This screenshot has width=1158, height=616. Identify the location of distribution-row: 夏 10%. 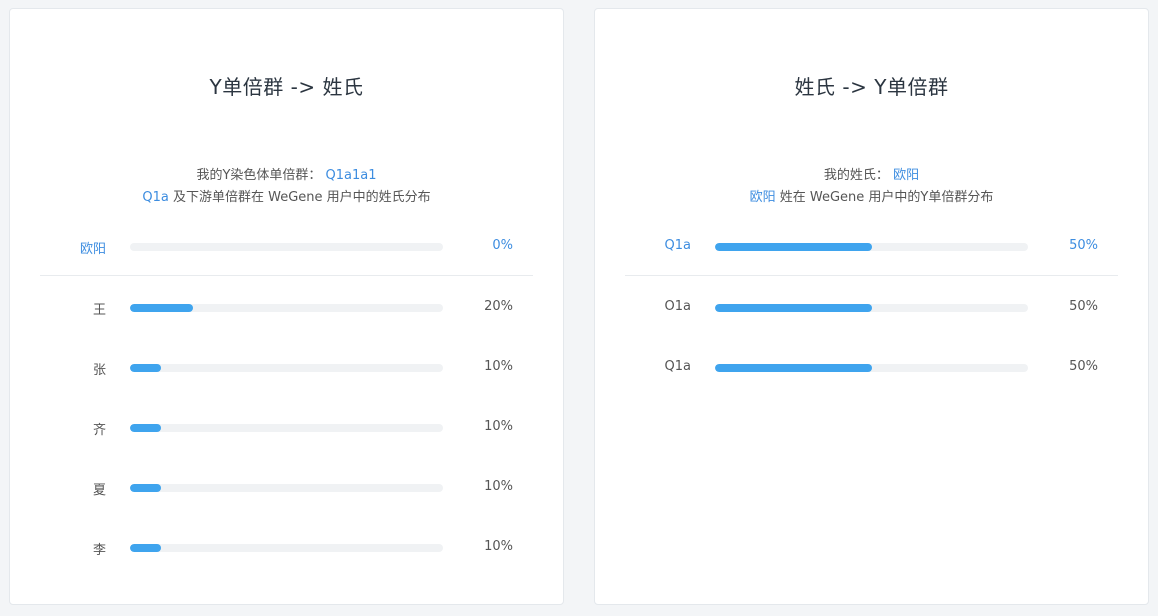
(286, 488).